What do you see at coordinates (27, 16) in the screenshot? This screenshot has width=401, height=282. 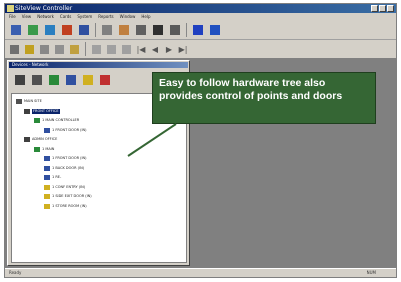 I see `menu-view: View` at bounding box center [27, 16].